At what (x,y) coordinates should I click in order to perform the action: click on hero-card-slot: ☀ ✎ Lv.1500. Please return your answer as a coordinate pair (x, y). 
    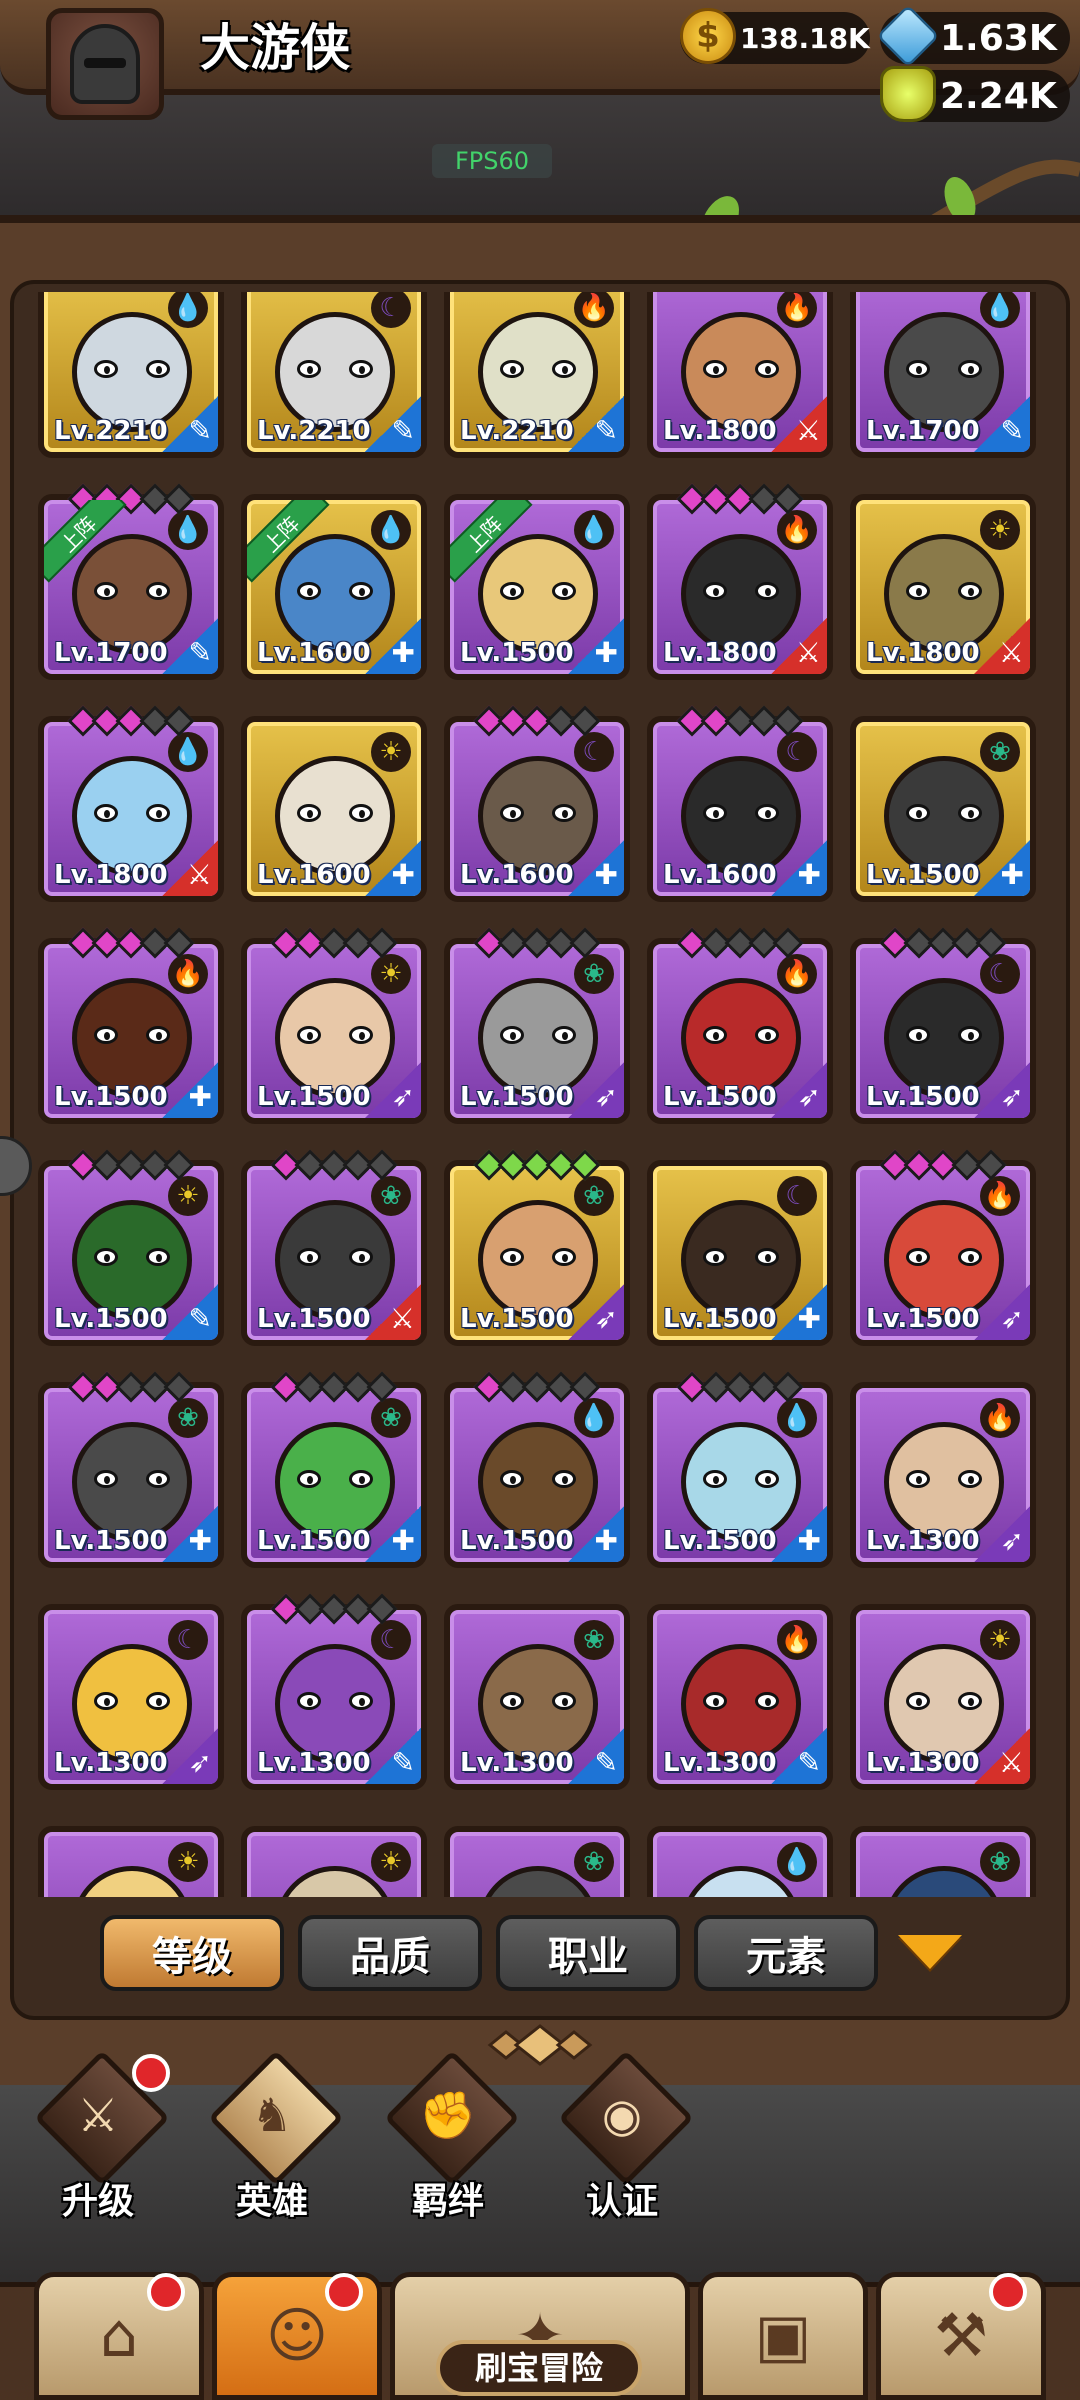
    Looking at the image, I should click on (131, 1247).